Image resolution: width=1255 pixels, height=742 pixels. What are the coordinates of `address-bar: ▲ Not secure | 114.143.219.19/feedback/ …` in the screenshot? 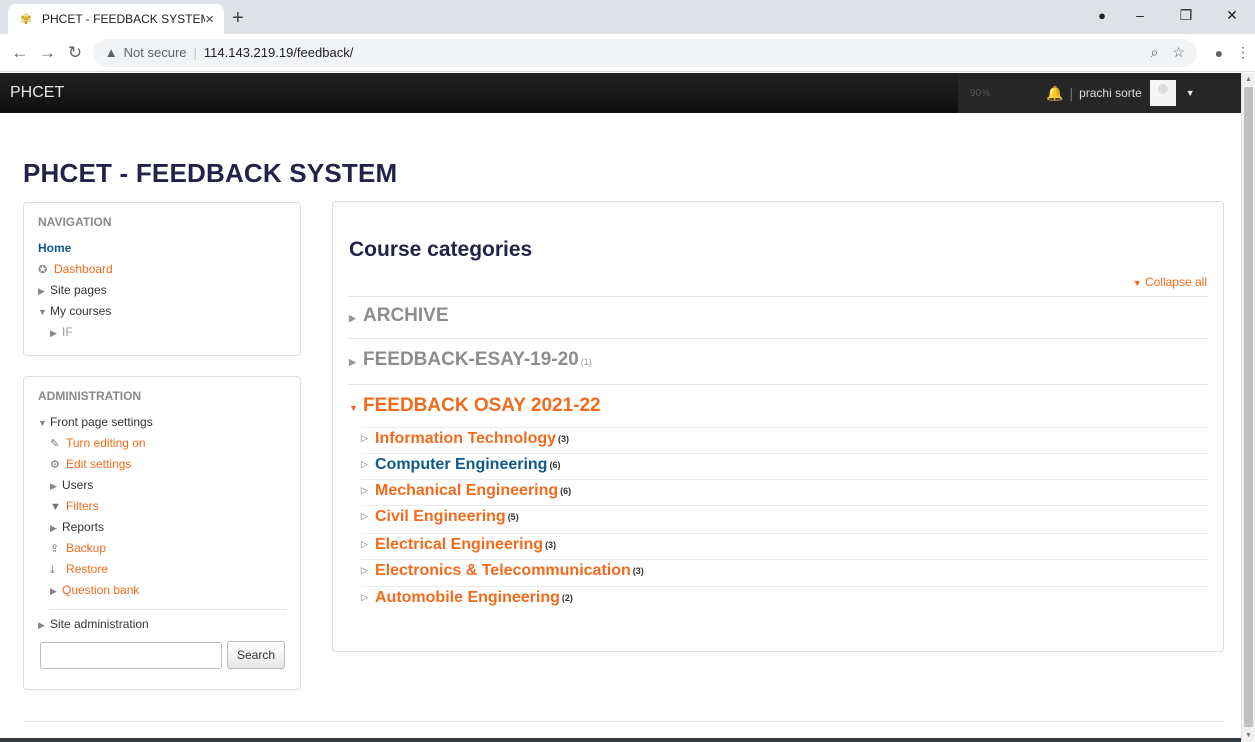 It's located at (644, 52).